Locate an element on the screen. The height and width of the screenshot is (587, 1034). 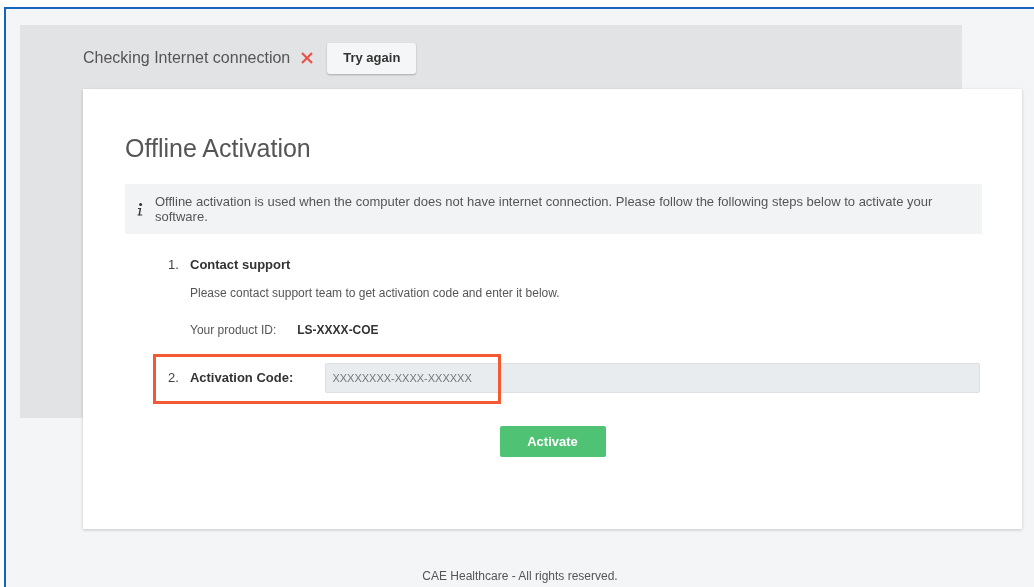
product-id-label: Your product ID: is located at coordinates (233, 330).